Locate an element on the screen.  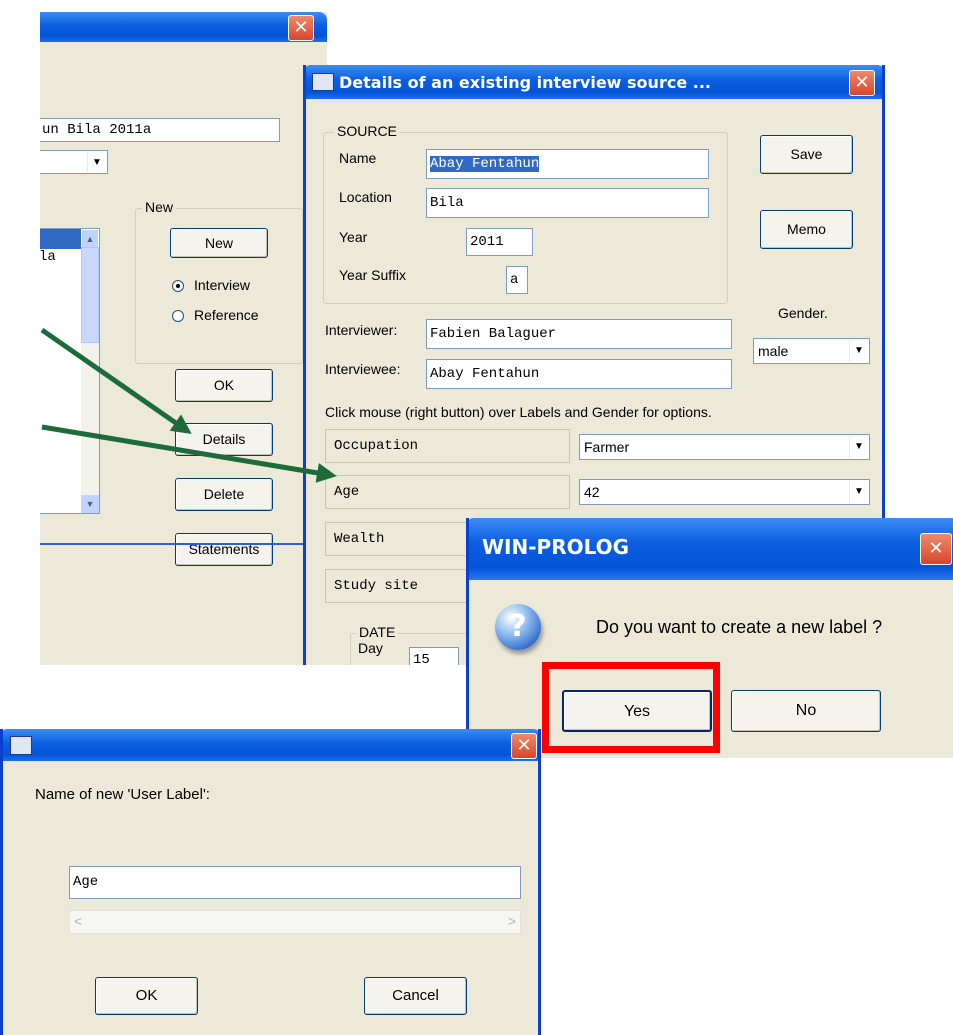
arrow-to-details is located at coordinates (116, 380).